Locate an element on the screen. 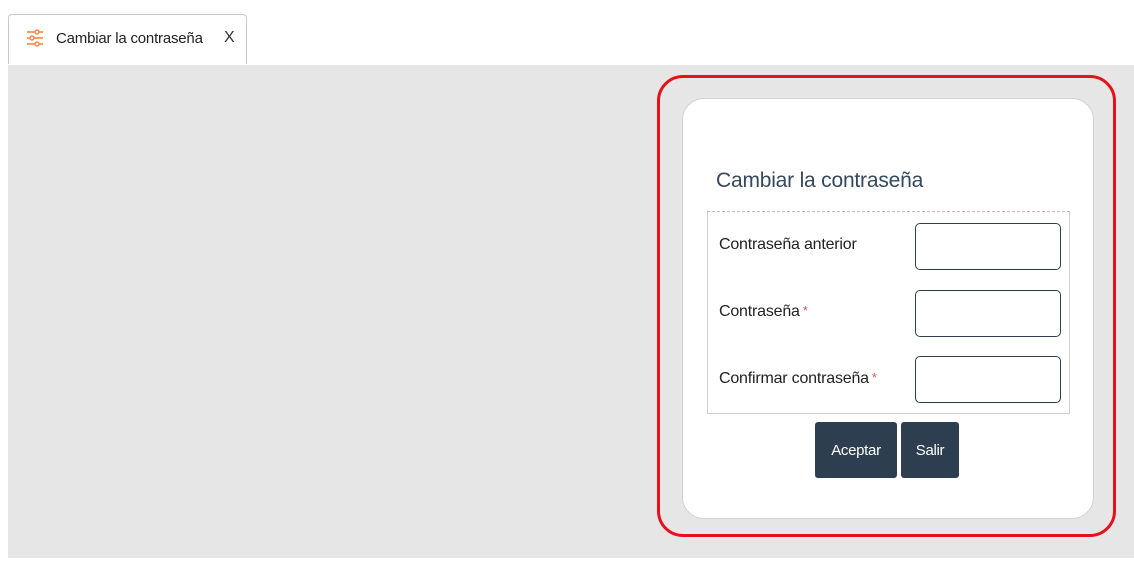 The height and width of the screenshot is (566, 1134). password-label-text: Contraseña is located at coordinates (759, 311).